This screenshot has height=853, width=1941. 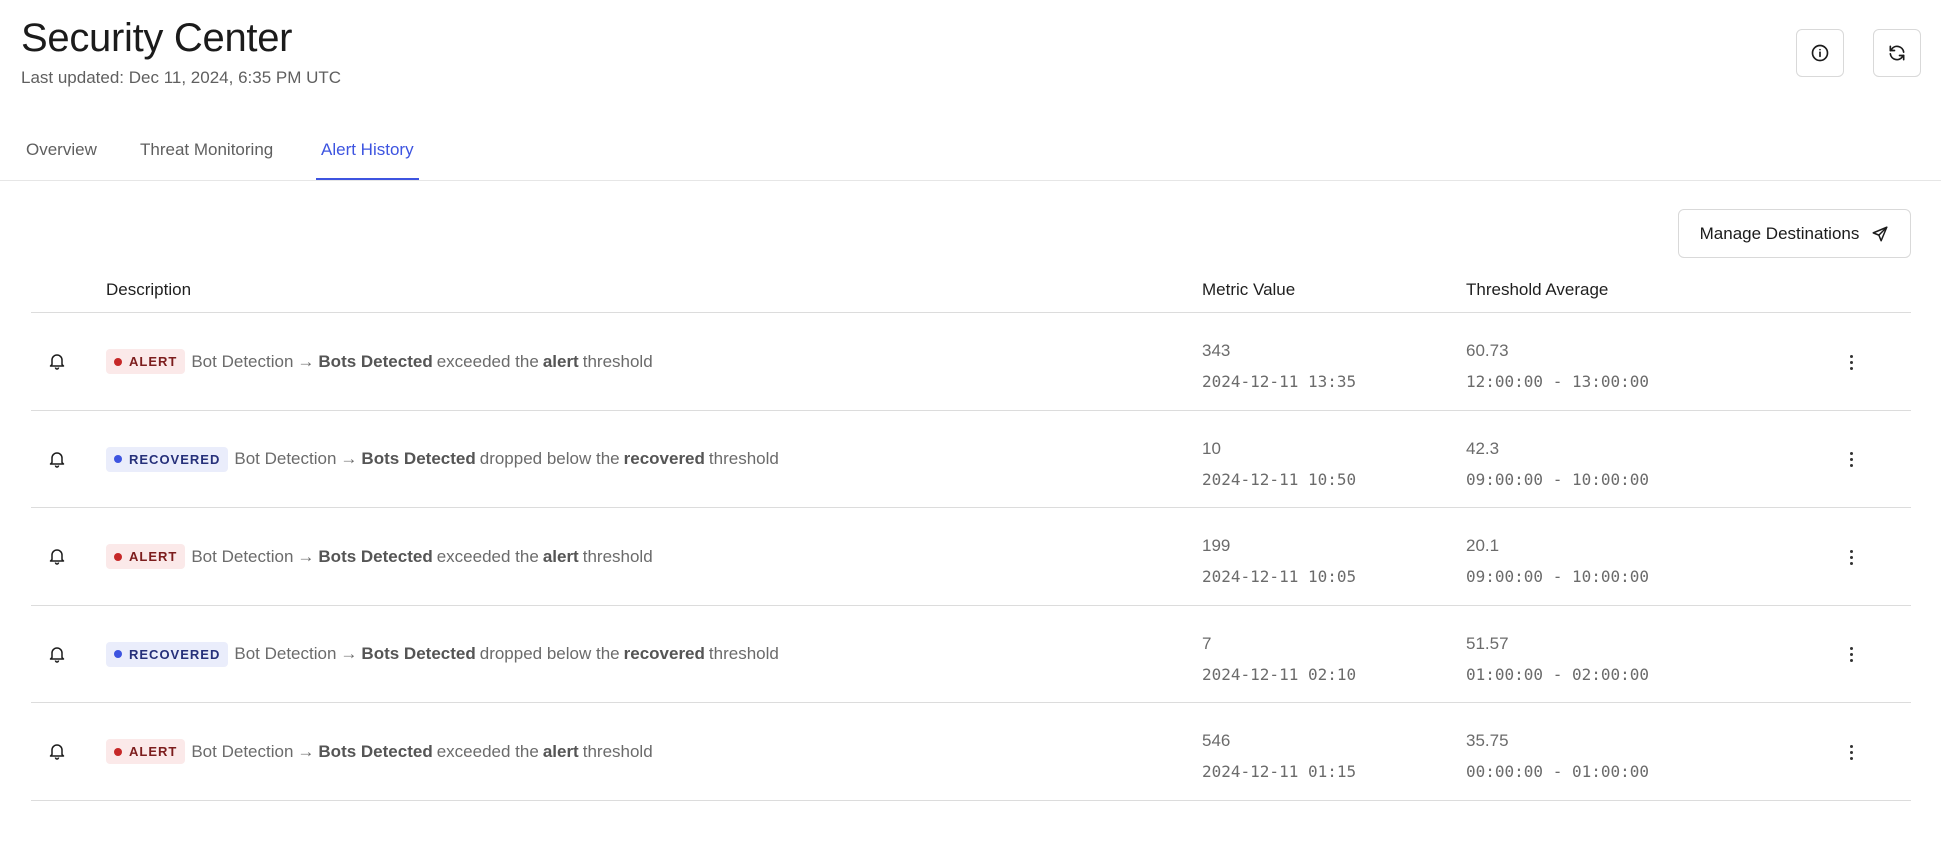 I want to click on metric-value: 546, so click(x=1216, y=740).